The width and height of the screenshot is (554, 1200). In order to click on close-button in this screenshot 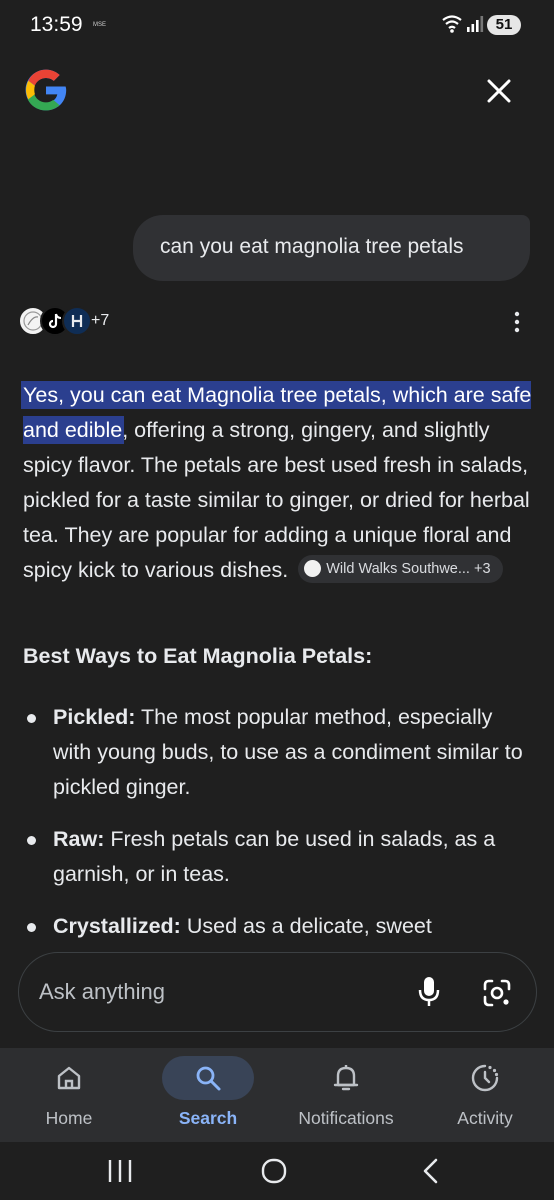, I will do `click(499, 91)`.